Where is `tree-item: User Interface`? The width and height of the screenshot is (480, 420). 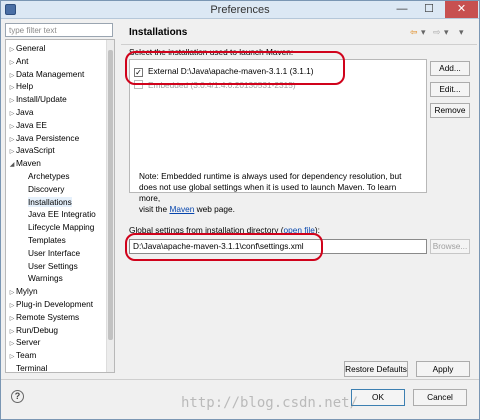
tree-item: User Interface is located at coordinates (54, 253).